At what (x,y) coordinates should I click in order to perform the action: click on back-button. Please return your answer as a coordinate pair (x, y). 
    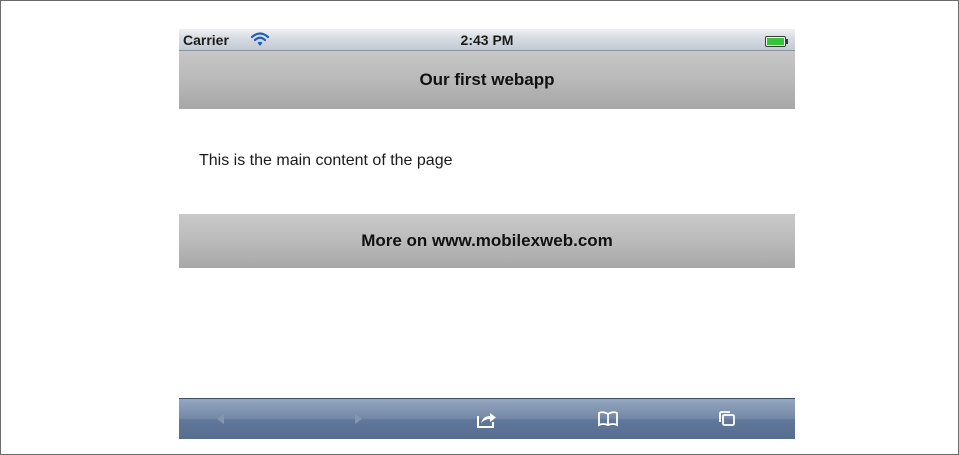
    Looking at the image, I should click on (221, 419).